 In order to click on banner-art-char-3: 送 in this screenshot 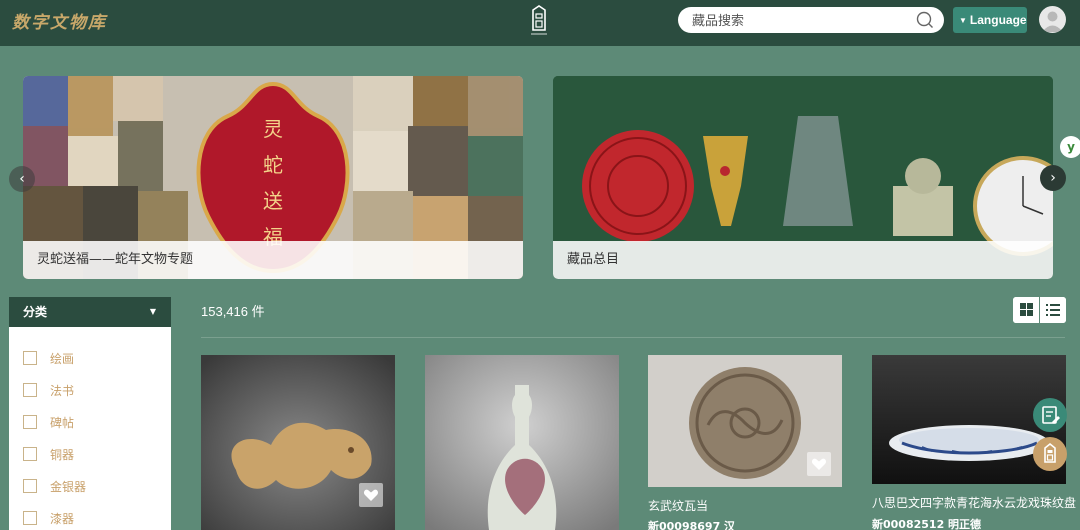, I will do `click(273, 201)`.